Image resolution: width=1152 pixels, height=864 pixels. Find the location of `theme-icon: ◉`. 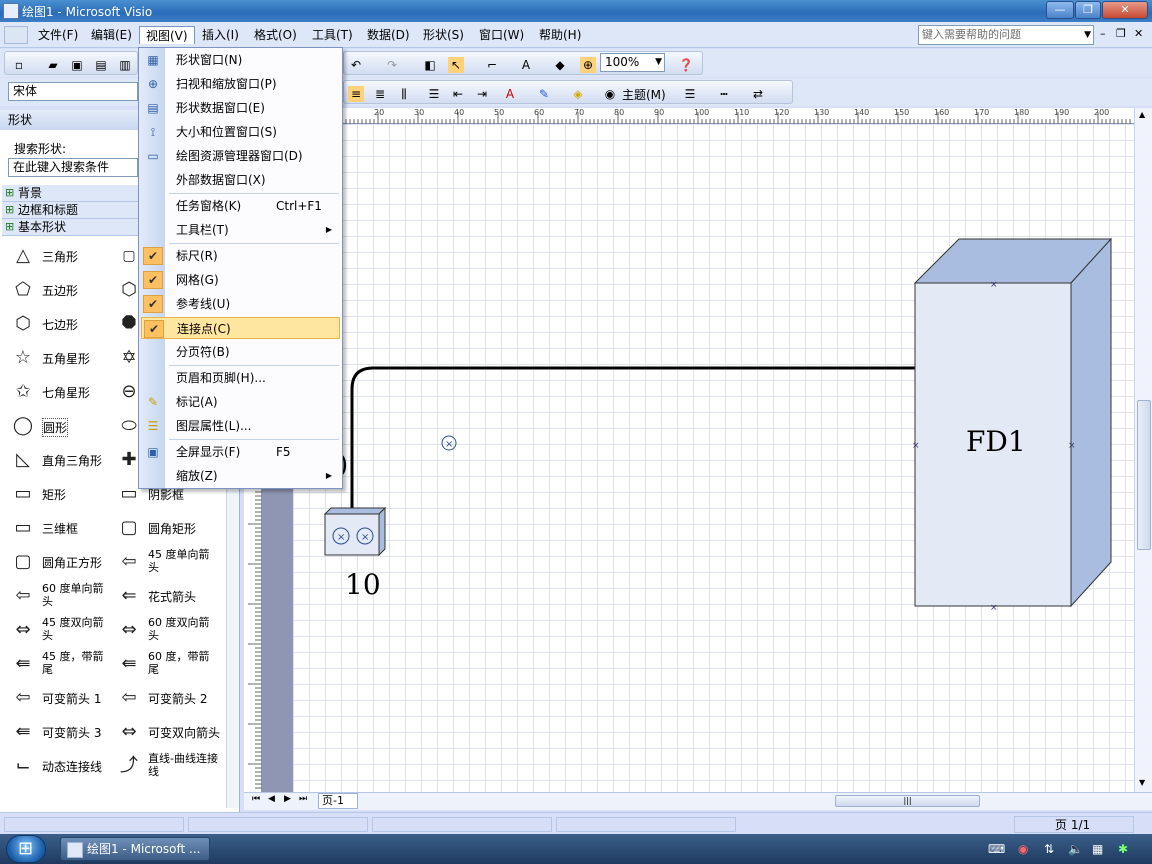

theme-icon: ◉ is located at coordinates (610, 94).